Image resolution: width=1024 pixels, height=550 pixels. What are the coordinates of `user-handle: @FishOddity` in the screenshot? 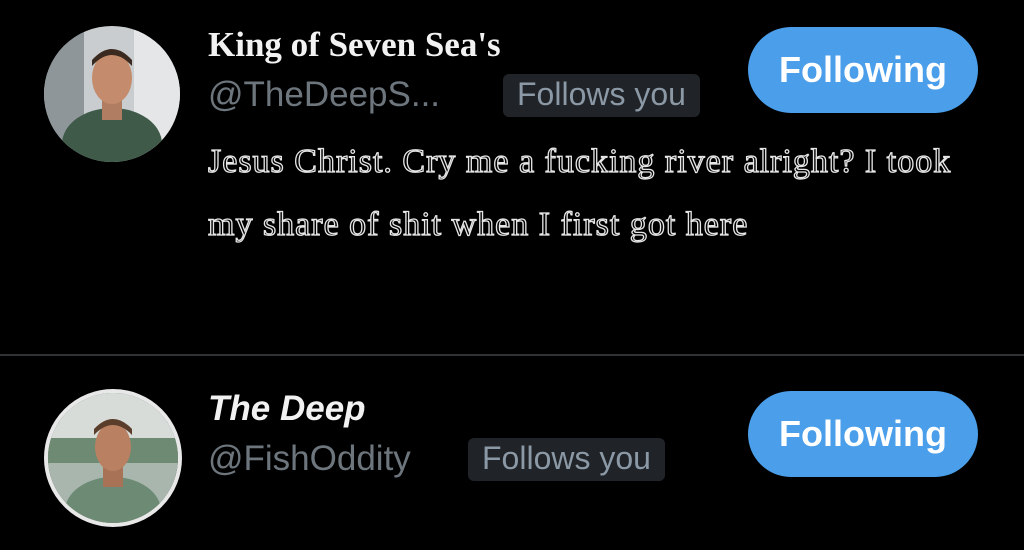 It's located at (309, 458).